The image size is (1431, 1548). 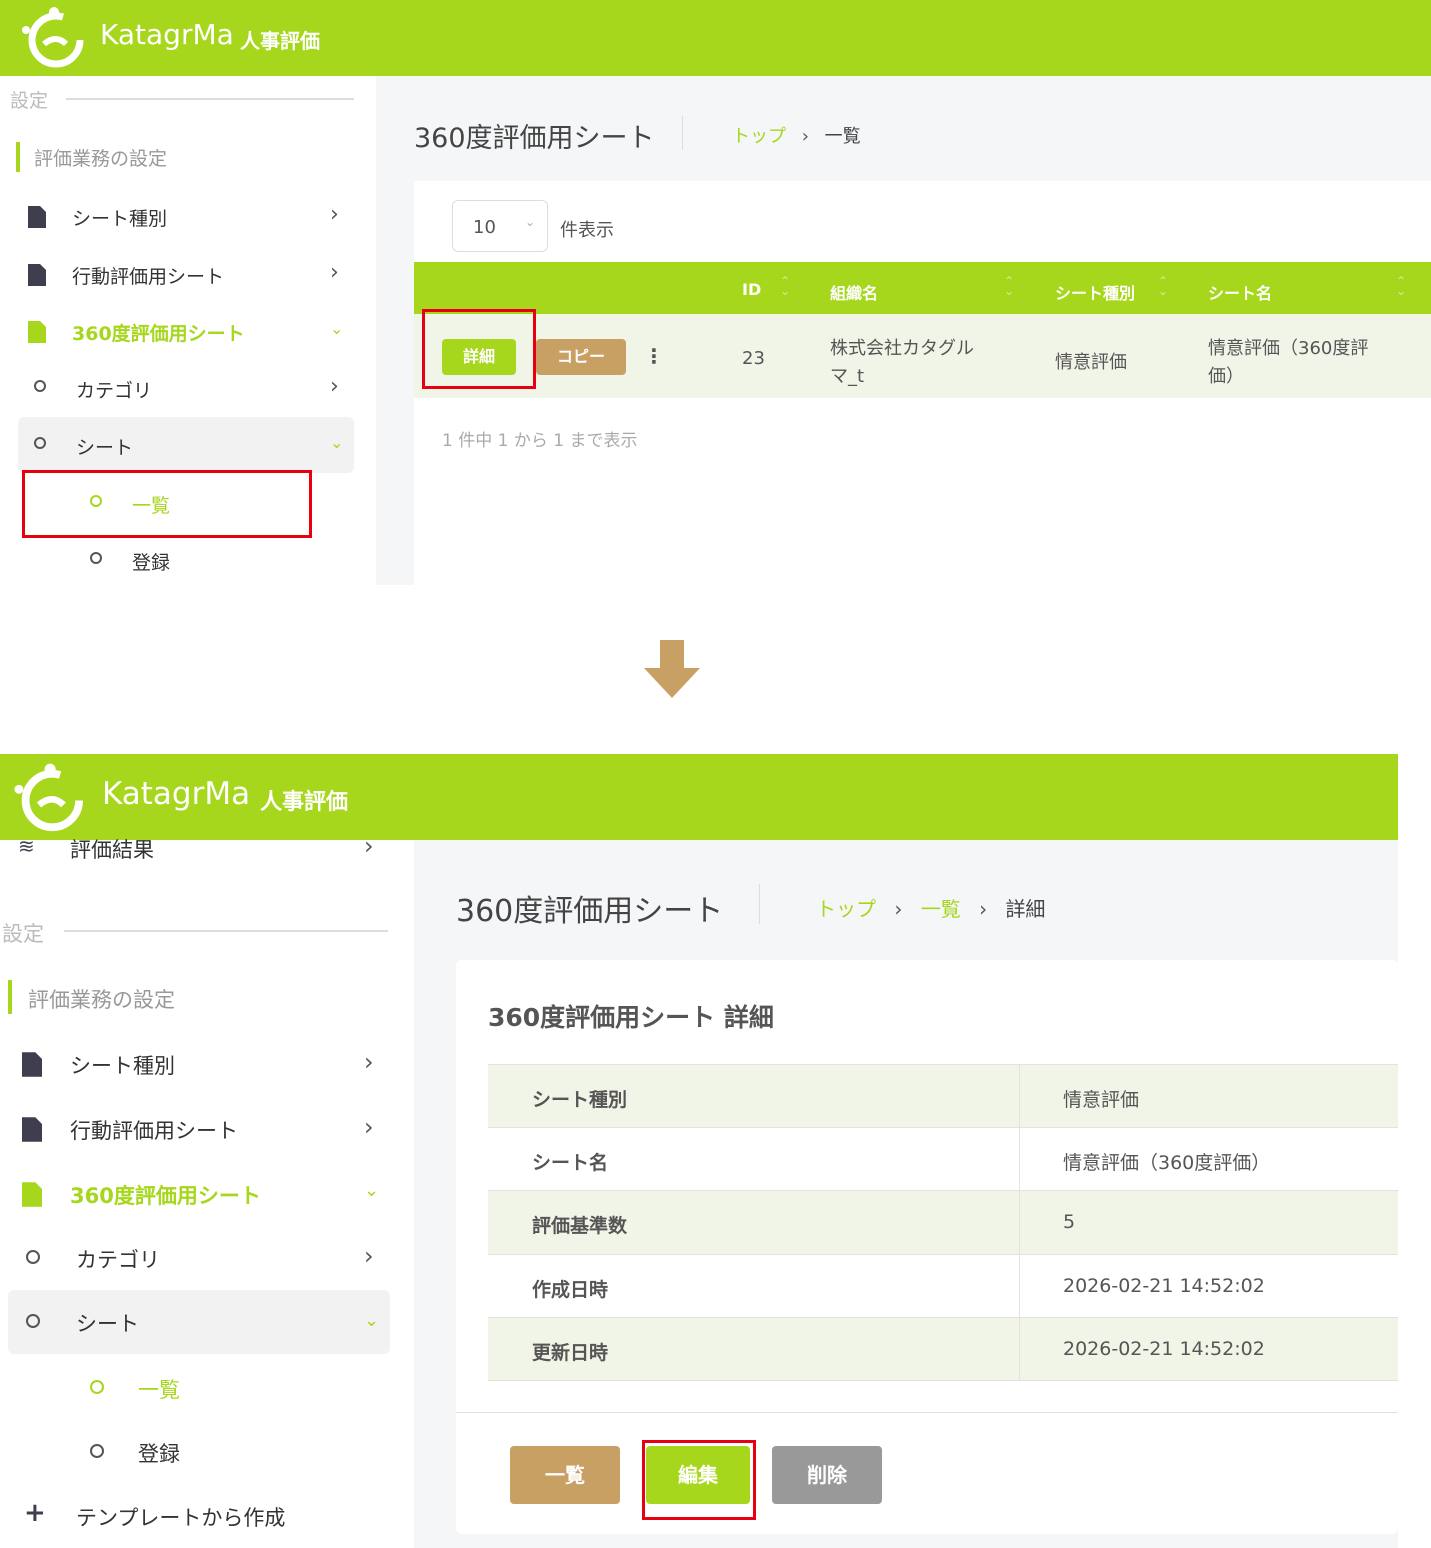 What do you see at coordinates (580, 1100) in the screenshot?
I see `detail-label: シート種別` at bounding box center [580, 1100].